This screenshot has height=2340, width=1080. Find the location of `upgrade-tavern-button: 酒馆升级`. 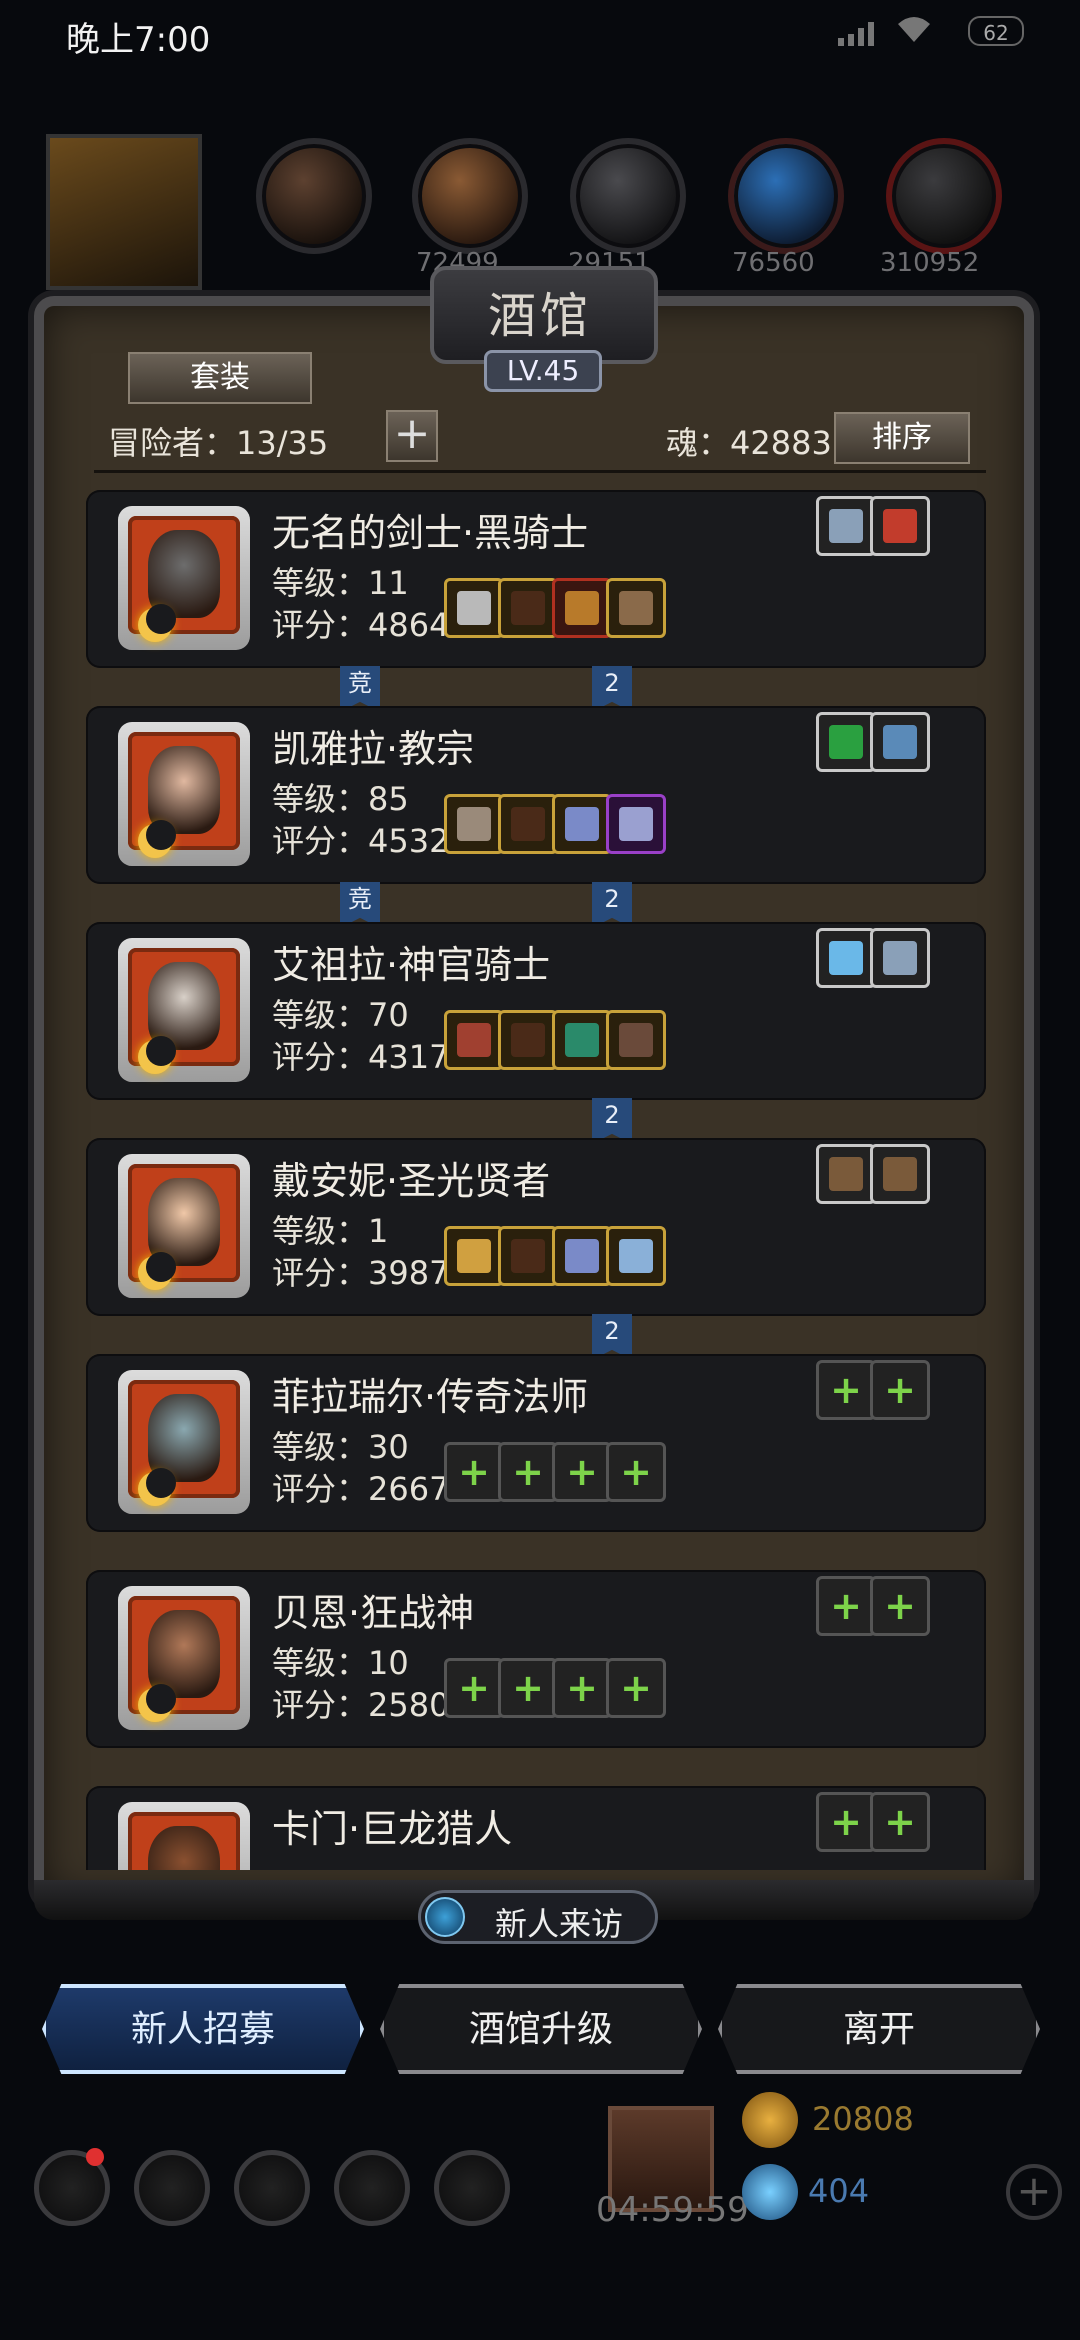

upgrade-tavern-button: 酒馆升级 is located at coordinates (541, 2029).